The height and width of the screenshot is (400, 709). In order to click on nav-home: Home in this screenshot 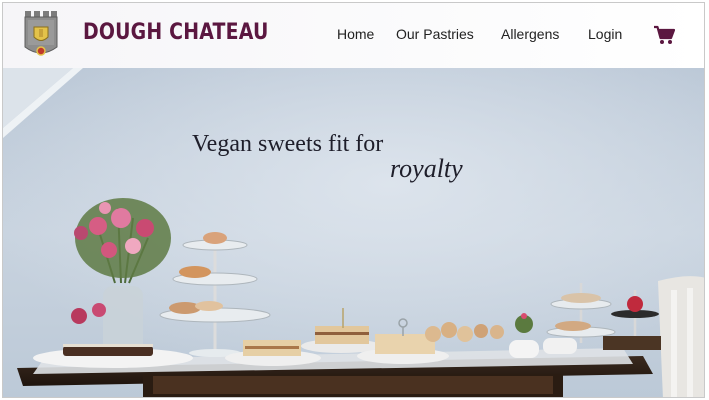, I will do `click(355, 34)`.